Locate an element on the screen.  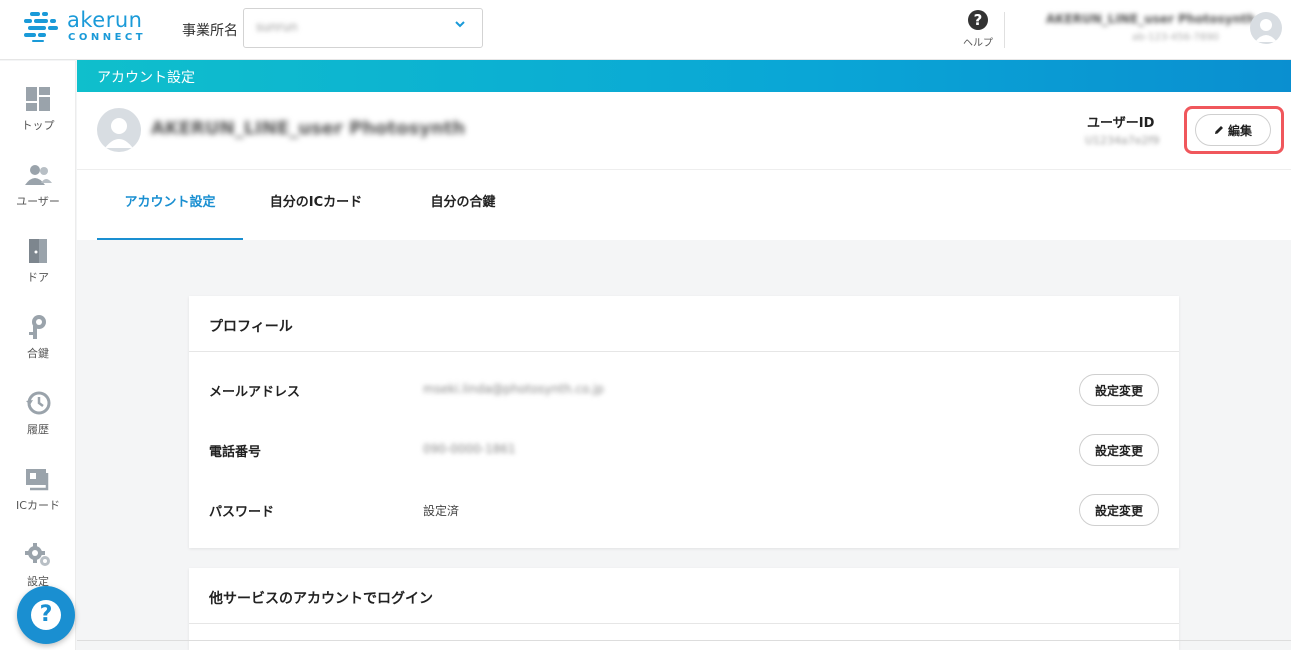
change-email-button: 設定変更 is located at coordinates (1119, 390).